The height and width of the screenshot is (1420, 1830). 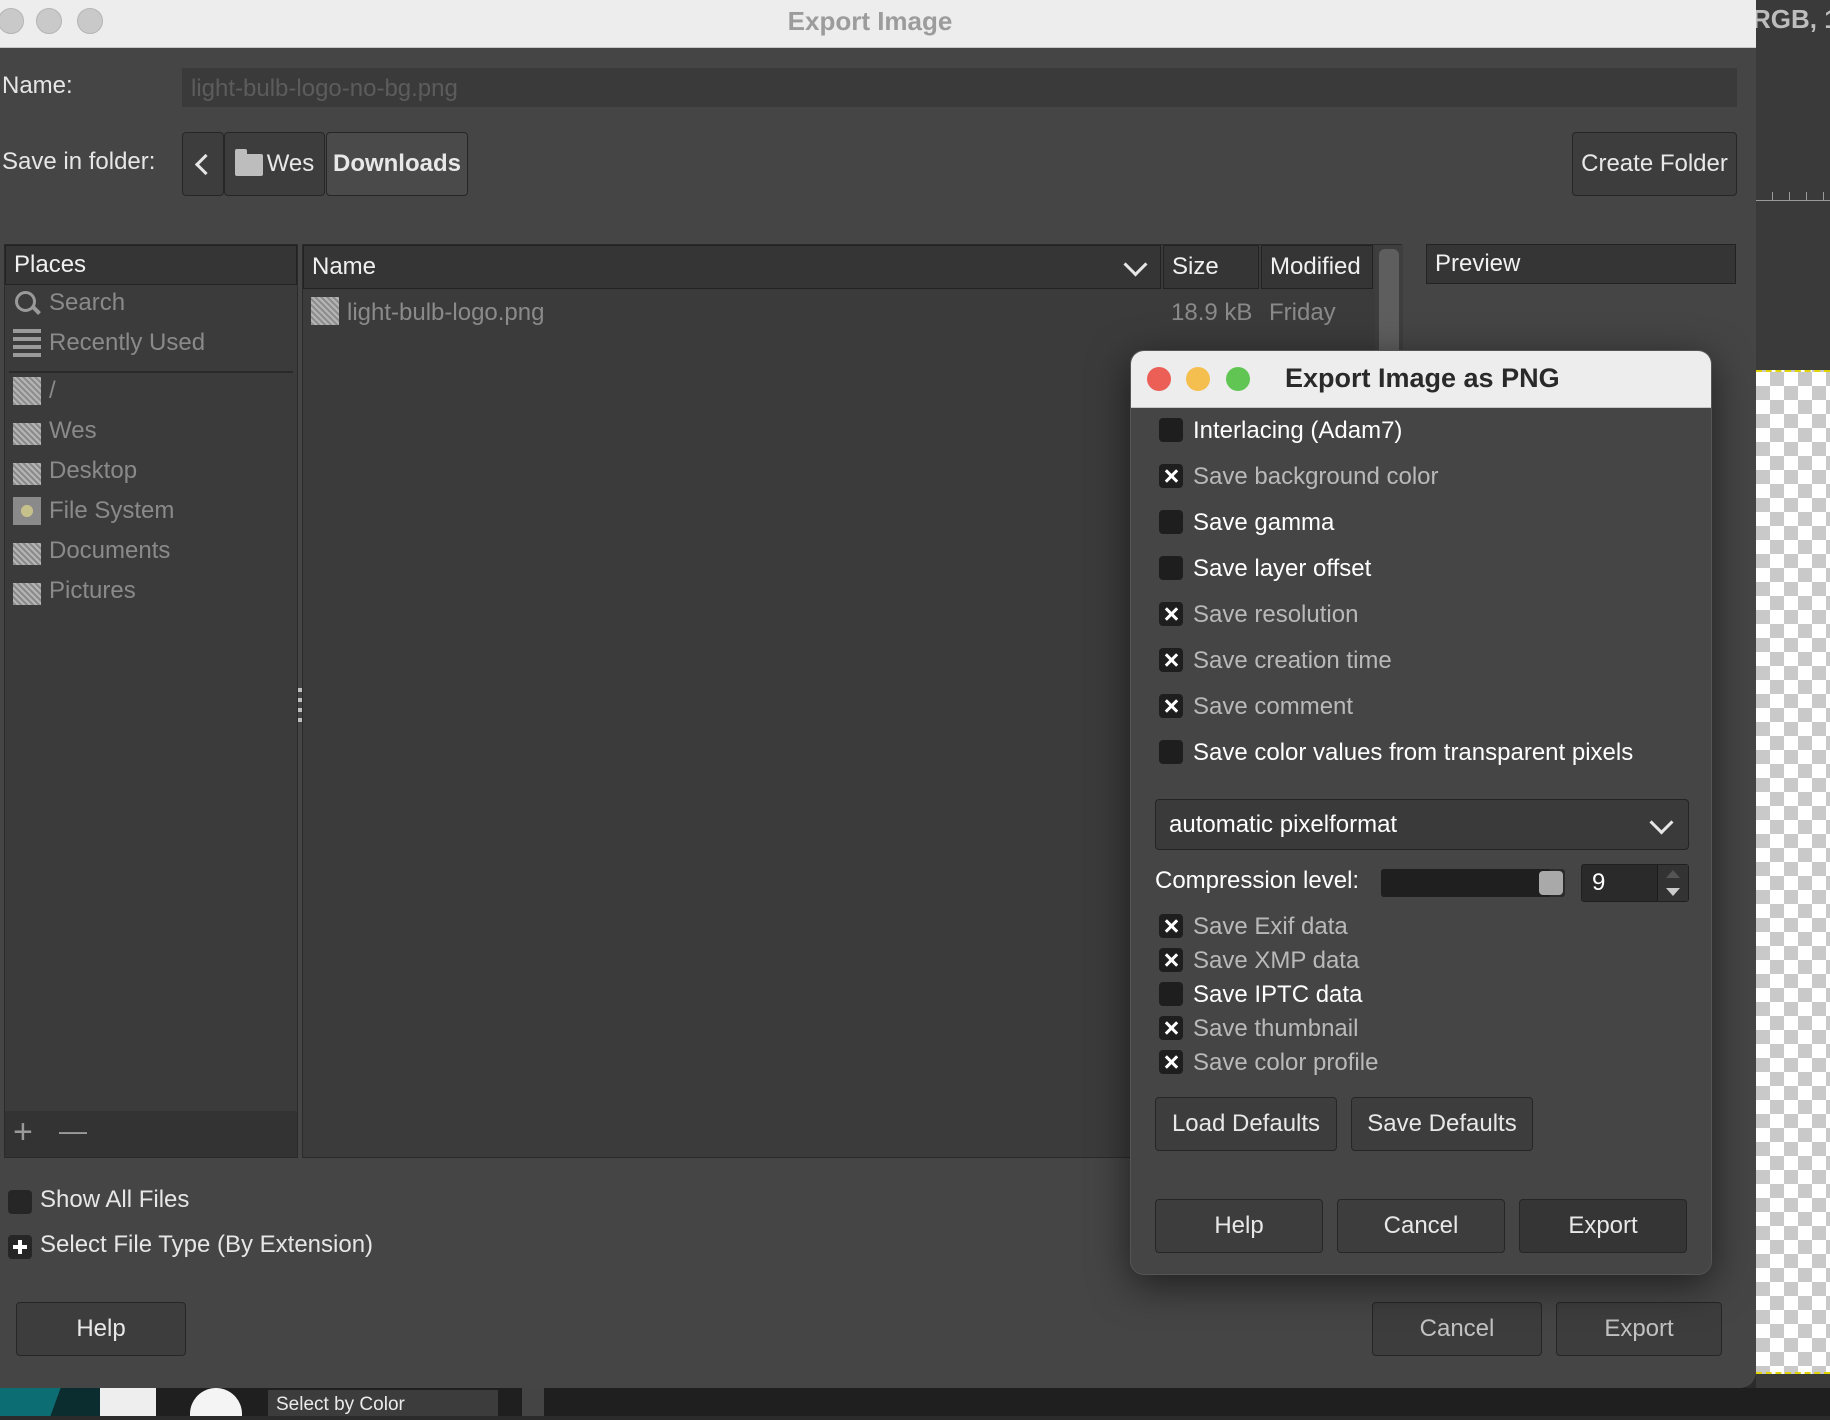 I want to click on column-modified-header: Modified, so click(x=1317, y=267).